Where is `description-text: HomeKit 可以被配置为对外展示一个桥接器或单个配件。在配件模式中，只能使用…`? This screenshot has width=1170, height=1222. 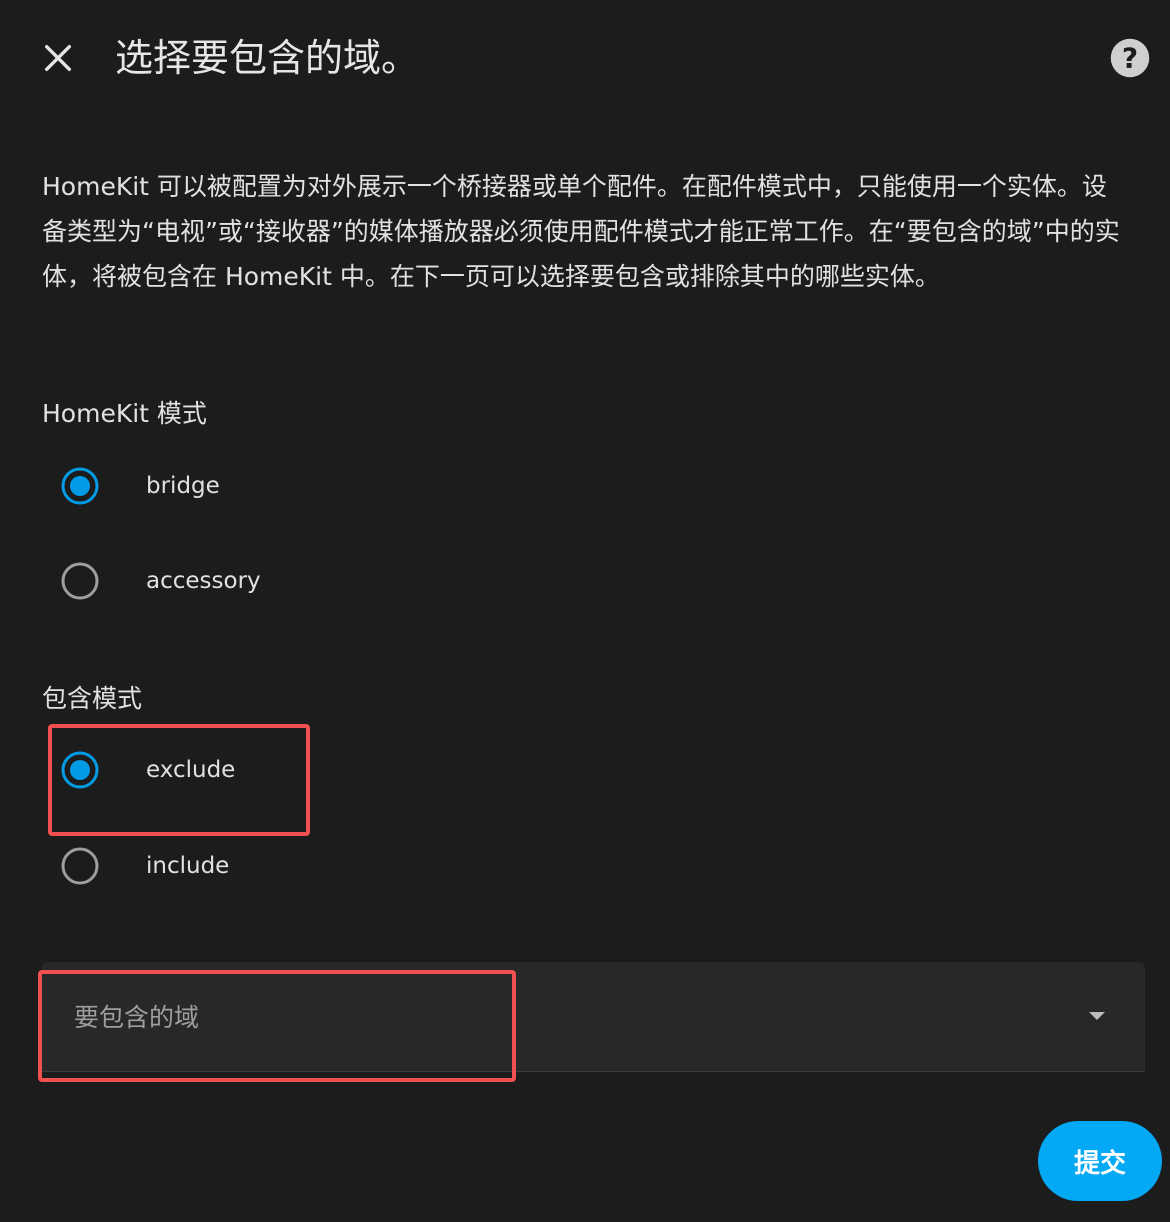
description-text: HomeKit 可以被配置为对外展示一个桥接器或单个配件。在配件模式中，只能使用… is located at coordinates (581, 231).